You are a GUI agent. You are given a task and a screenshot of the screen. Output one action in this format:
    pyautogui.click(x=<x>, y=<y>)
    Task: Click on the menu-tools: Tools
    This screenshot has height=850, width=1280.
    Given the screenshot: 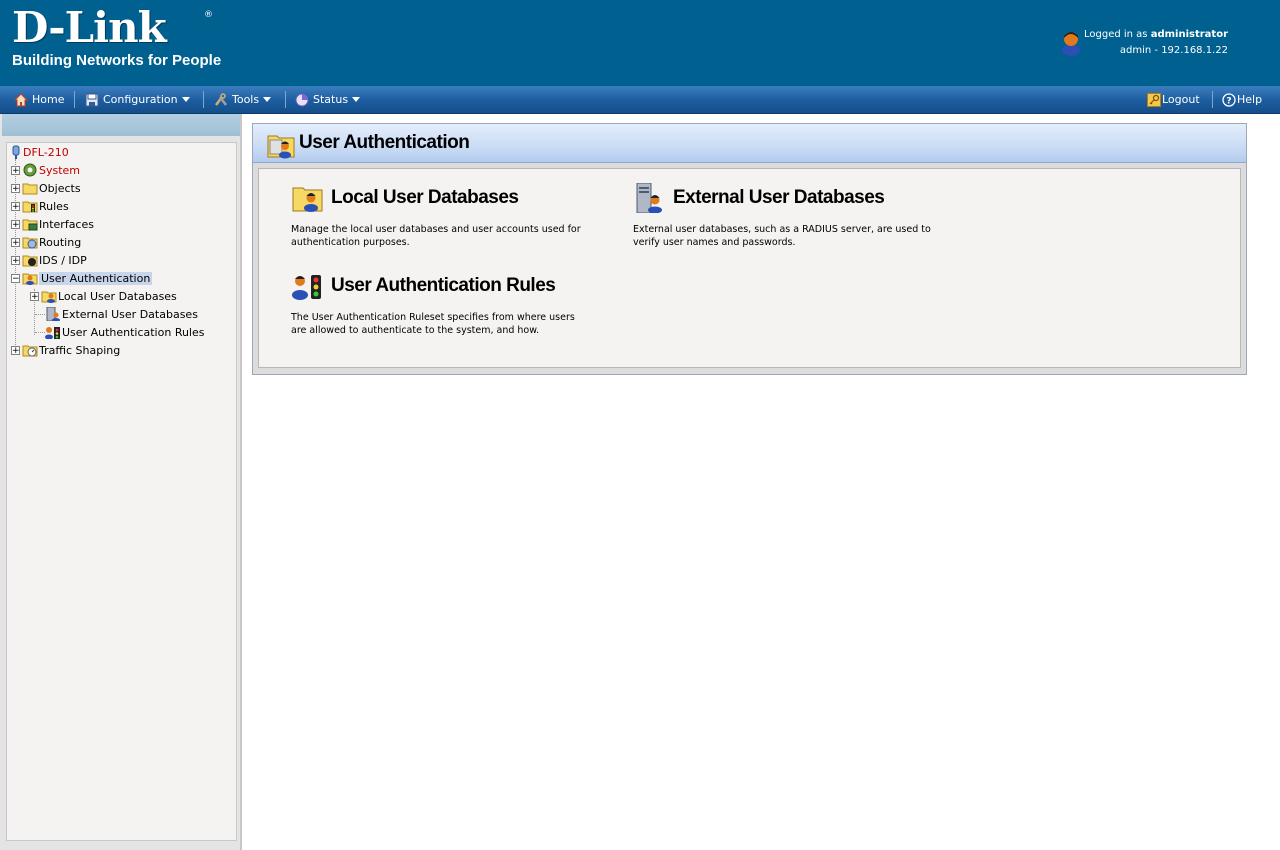 What is the action you would take?
    pyautogui.click(x=243, y=99)
    